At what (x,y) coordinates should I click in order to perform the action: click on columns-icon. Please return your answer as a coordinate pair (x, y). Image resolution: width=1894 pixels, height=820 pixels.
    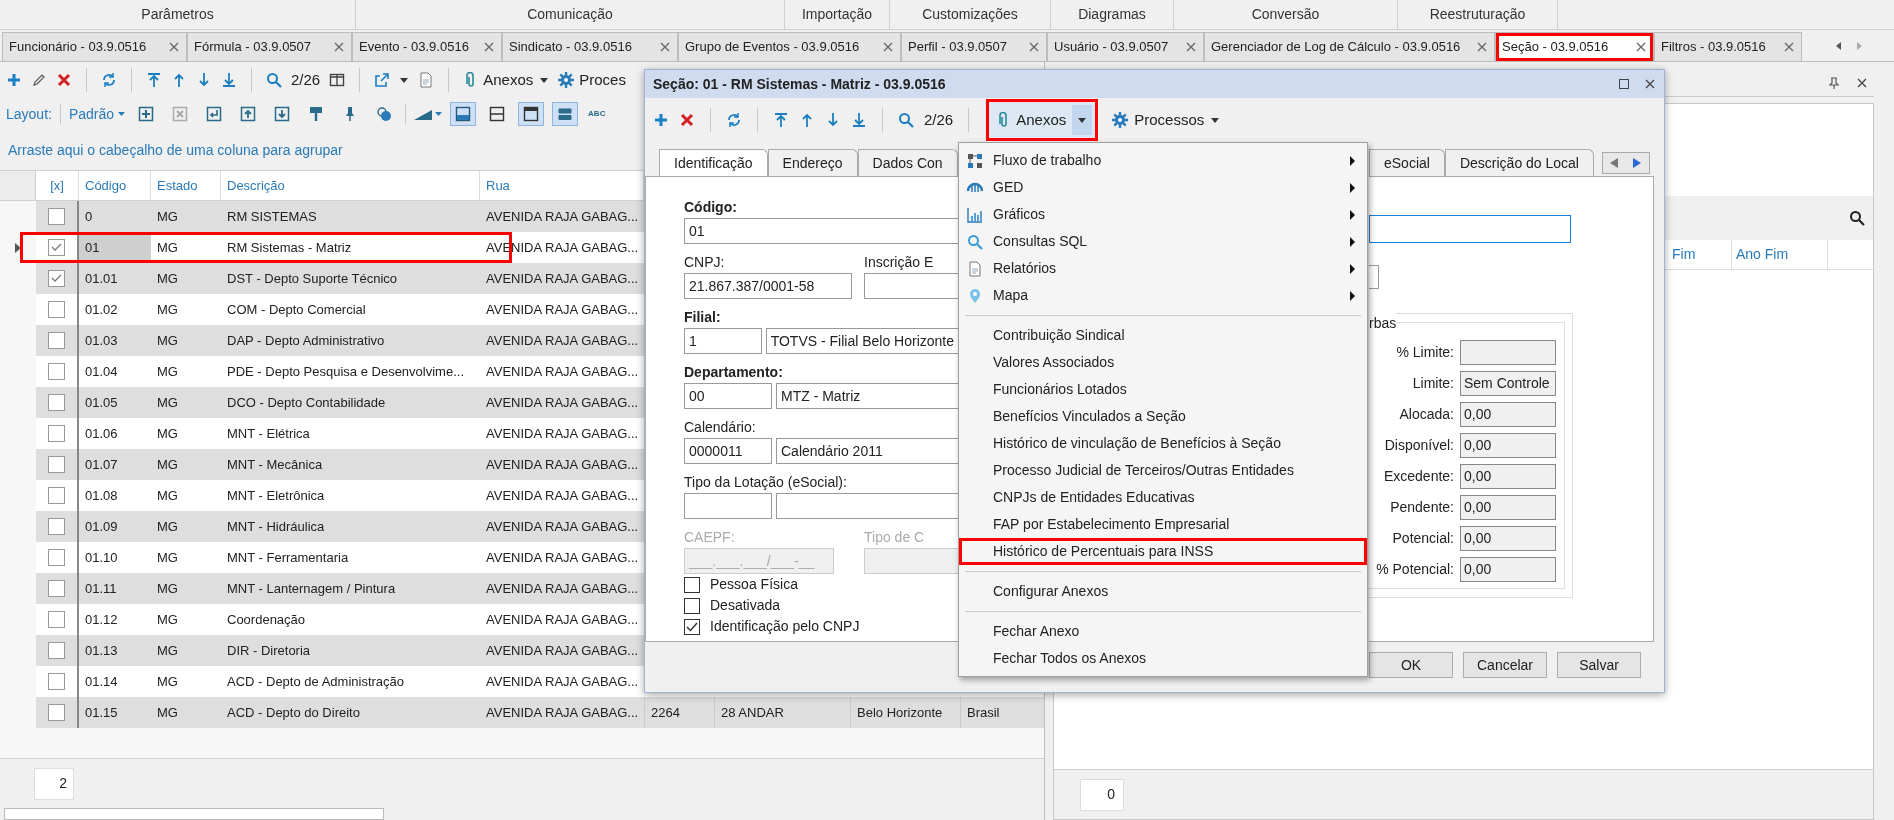
    Looking at the image, I should click on (337, 80).